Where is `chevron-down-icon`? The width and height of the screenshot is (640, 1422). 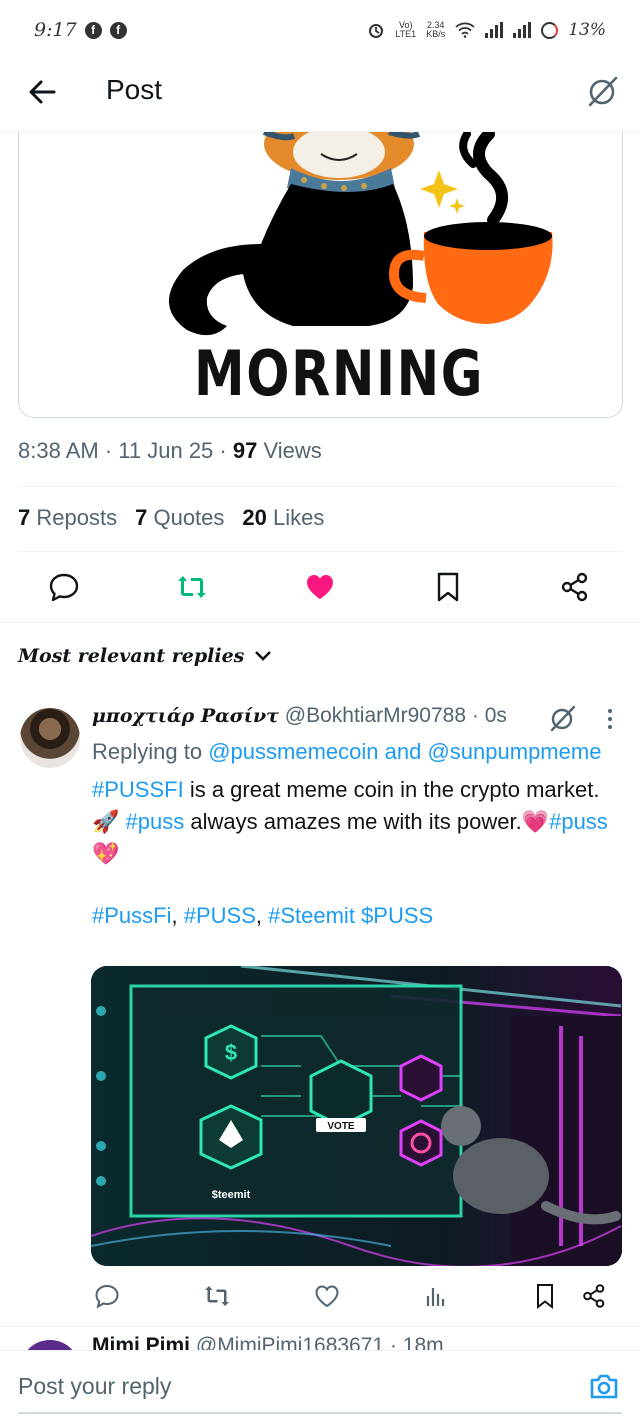
chevron-down-icon is located at coordinates (263, 656).